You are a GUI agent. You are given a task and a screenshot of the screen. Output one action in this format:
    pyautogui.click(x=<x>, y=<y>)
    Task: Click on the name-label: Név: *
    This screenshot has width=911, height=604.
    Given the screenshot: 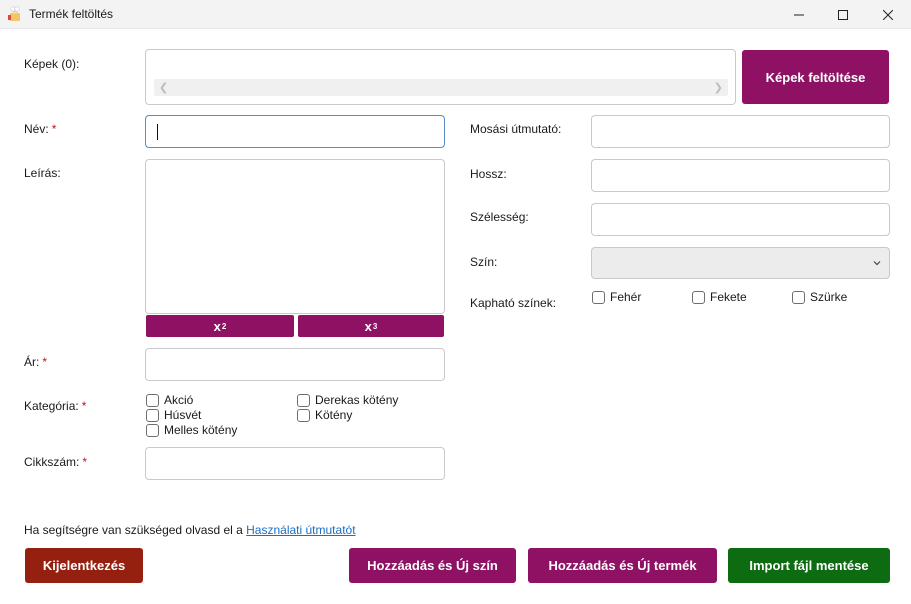 What is the action you would take?
    pyautogui.click(x=40, y=129)
    